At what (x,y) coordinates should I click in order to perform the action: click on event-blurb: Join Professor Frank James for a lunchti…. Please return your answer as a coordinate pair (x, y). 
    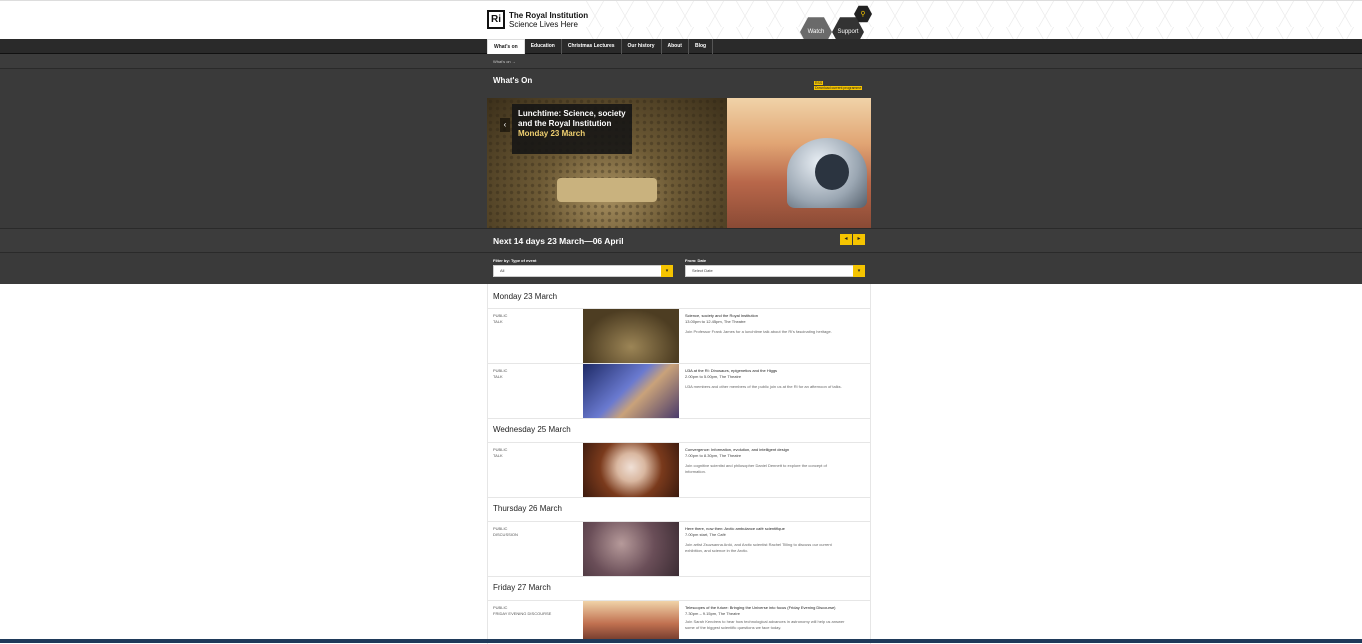
    Looking at the image, I should click on (758, 331).